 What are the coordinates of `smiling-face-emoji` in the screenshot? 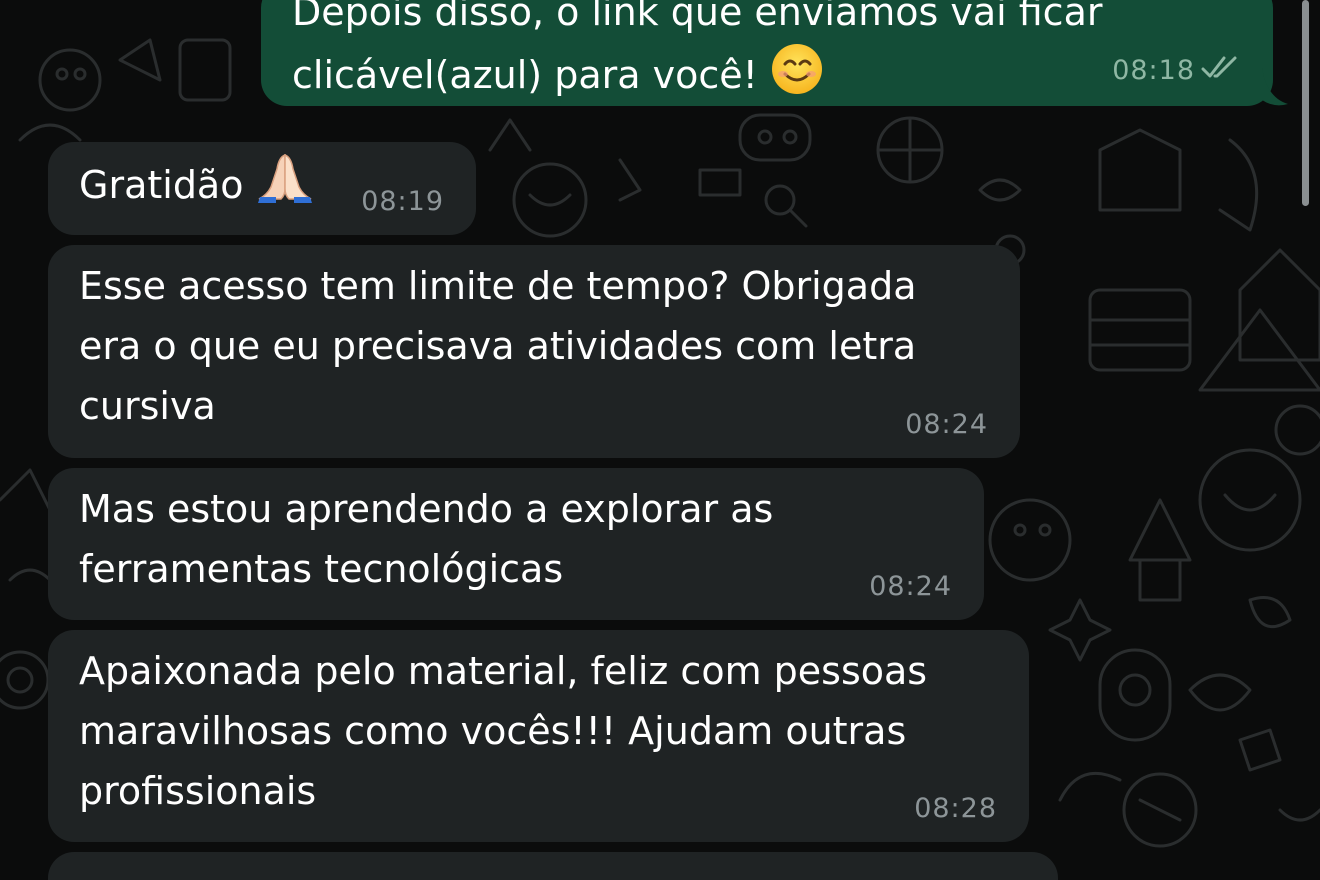 It's located at (797, 77).